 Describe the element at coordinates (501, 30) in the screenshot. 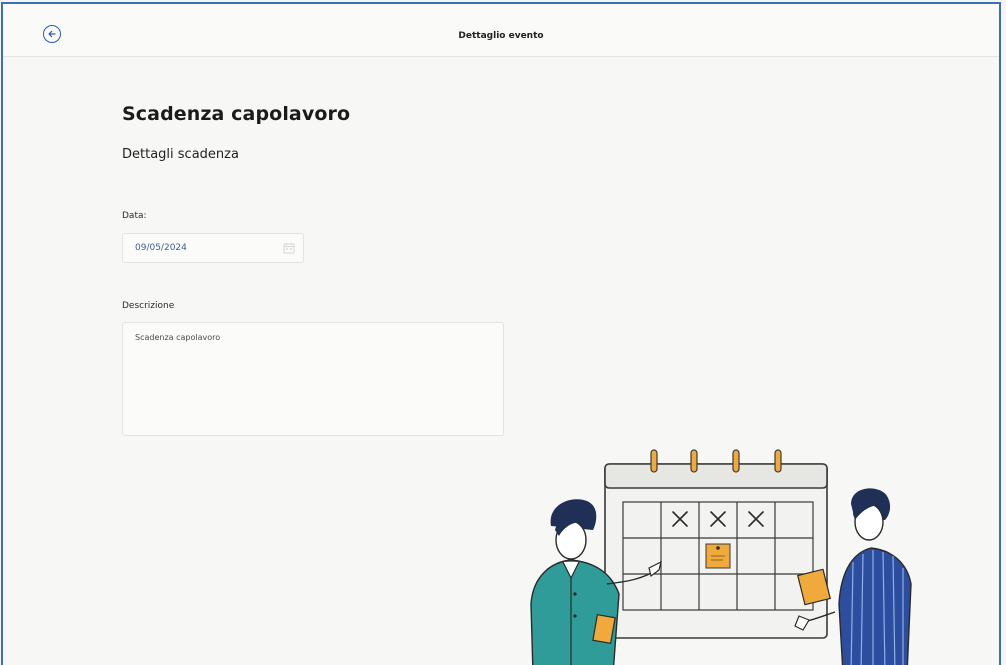

I see `top-bar: Dettaglio evento` at that location.